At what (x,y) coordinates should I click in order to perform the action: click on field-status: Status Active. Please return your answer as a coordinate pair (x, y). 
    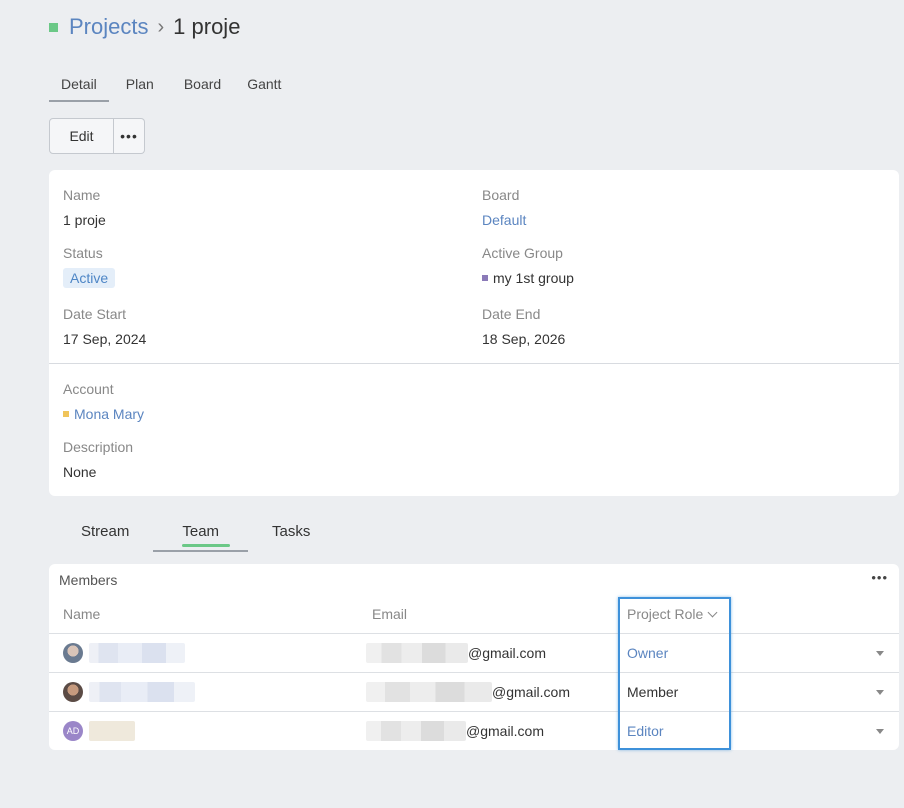
    Looking at the image, I should click on (89, 266).